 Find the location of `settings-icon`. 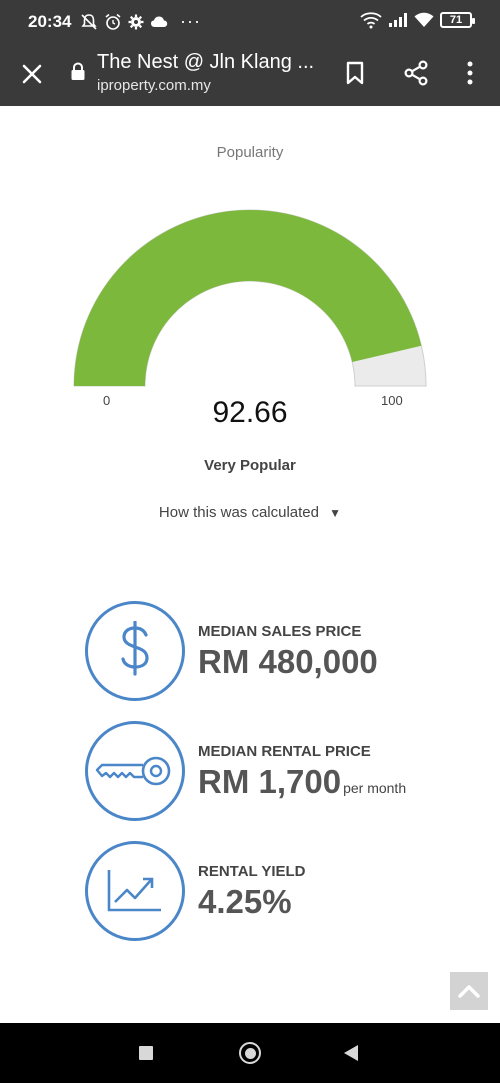

settings-icon is located at coordinates (136, 21).